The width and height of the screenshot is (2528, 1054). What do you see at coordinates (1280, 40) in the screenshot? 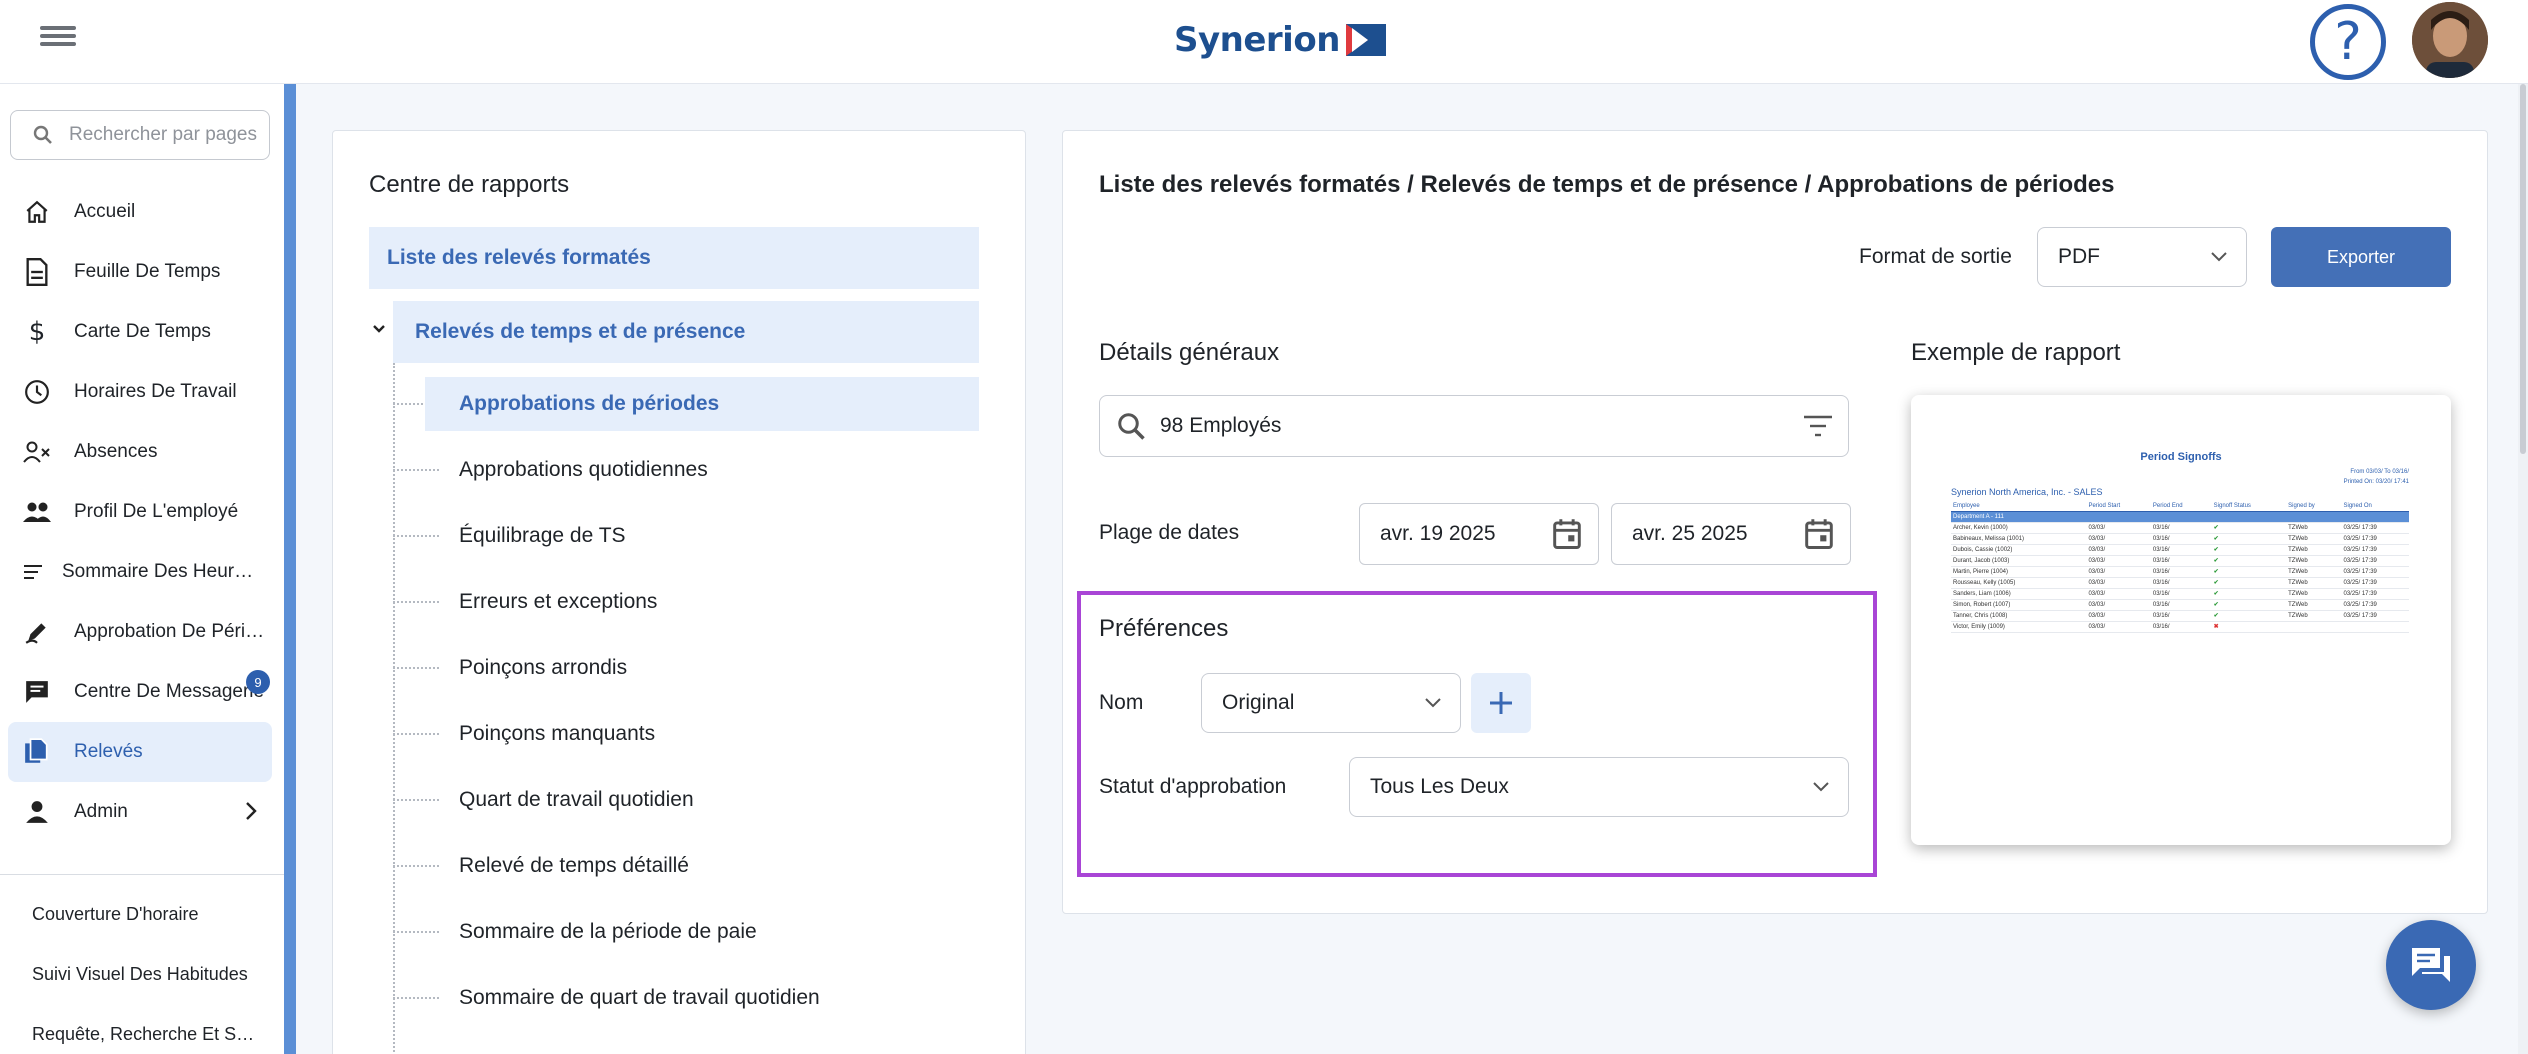
I see `synerion-logo: Synerion` at bounding box center [1280, 40].